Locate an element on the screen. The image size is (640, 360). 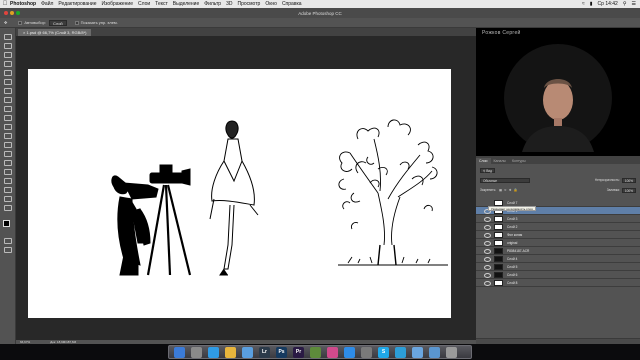
wifi-icon: ≈ is located at coordinates (583, 4).